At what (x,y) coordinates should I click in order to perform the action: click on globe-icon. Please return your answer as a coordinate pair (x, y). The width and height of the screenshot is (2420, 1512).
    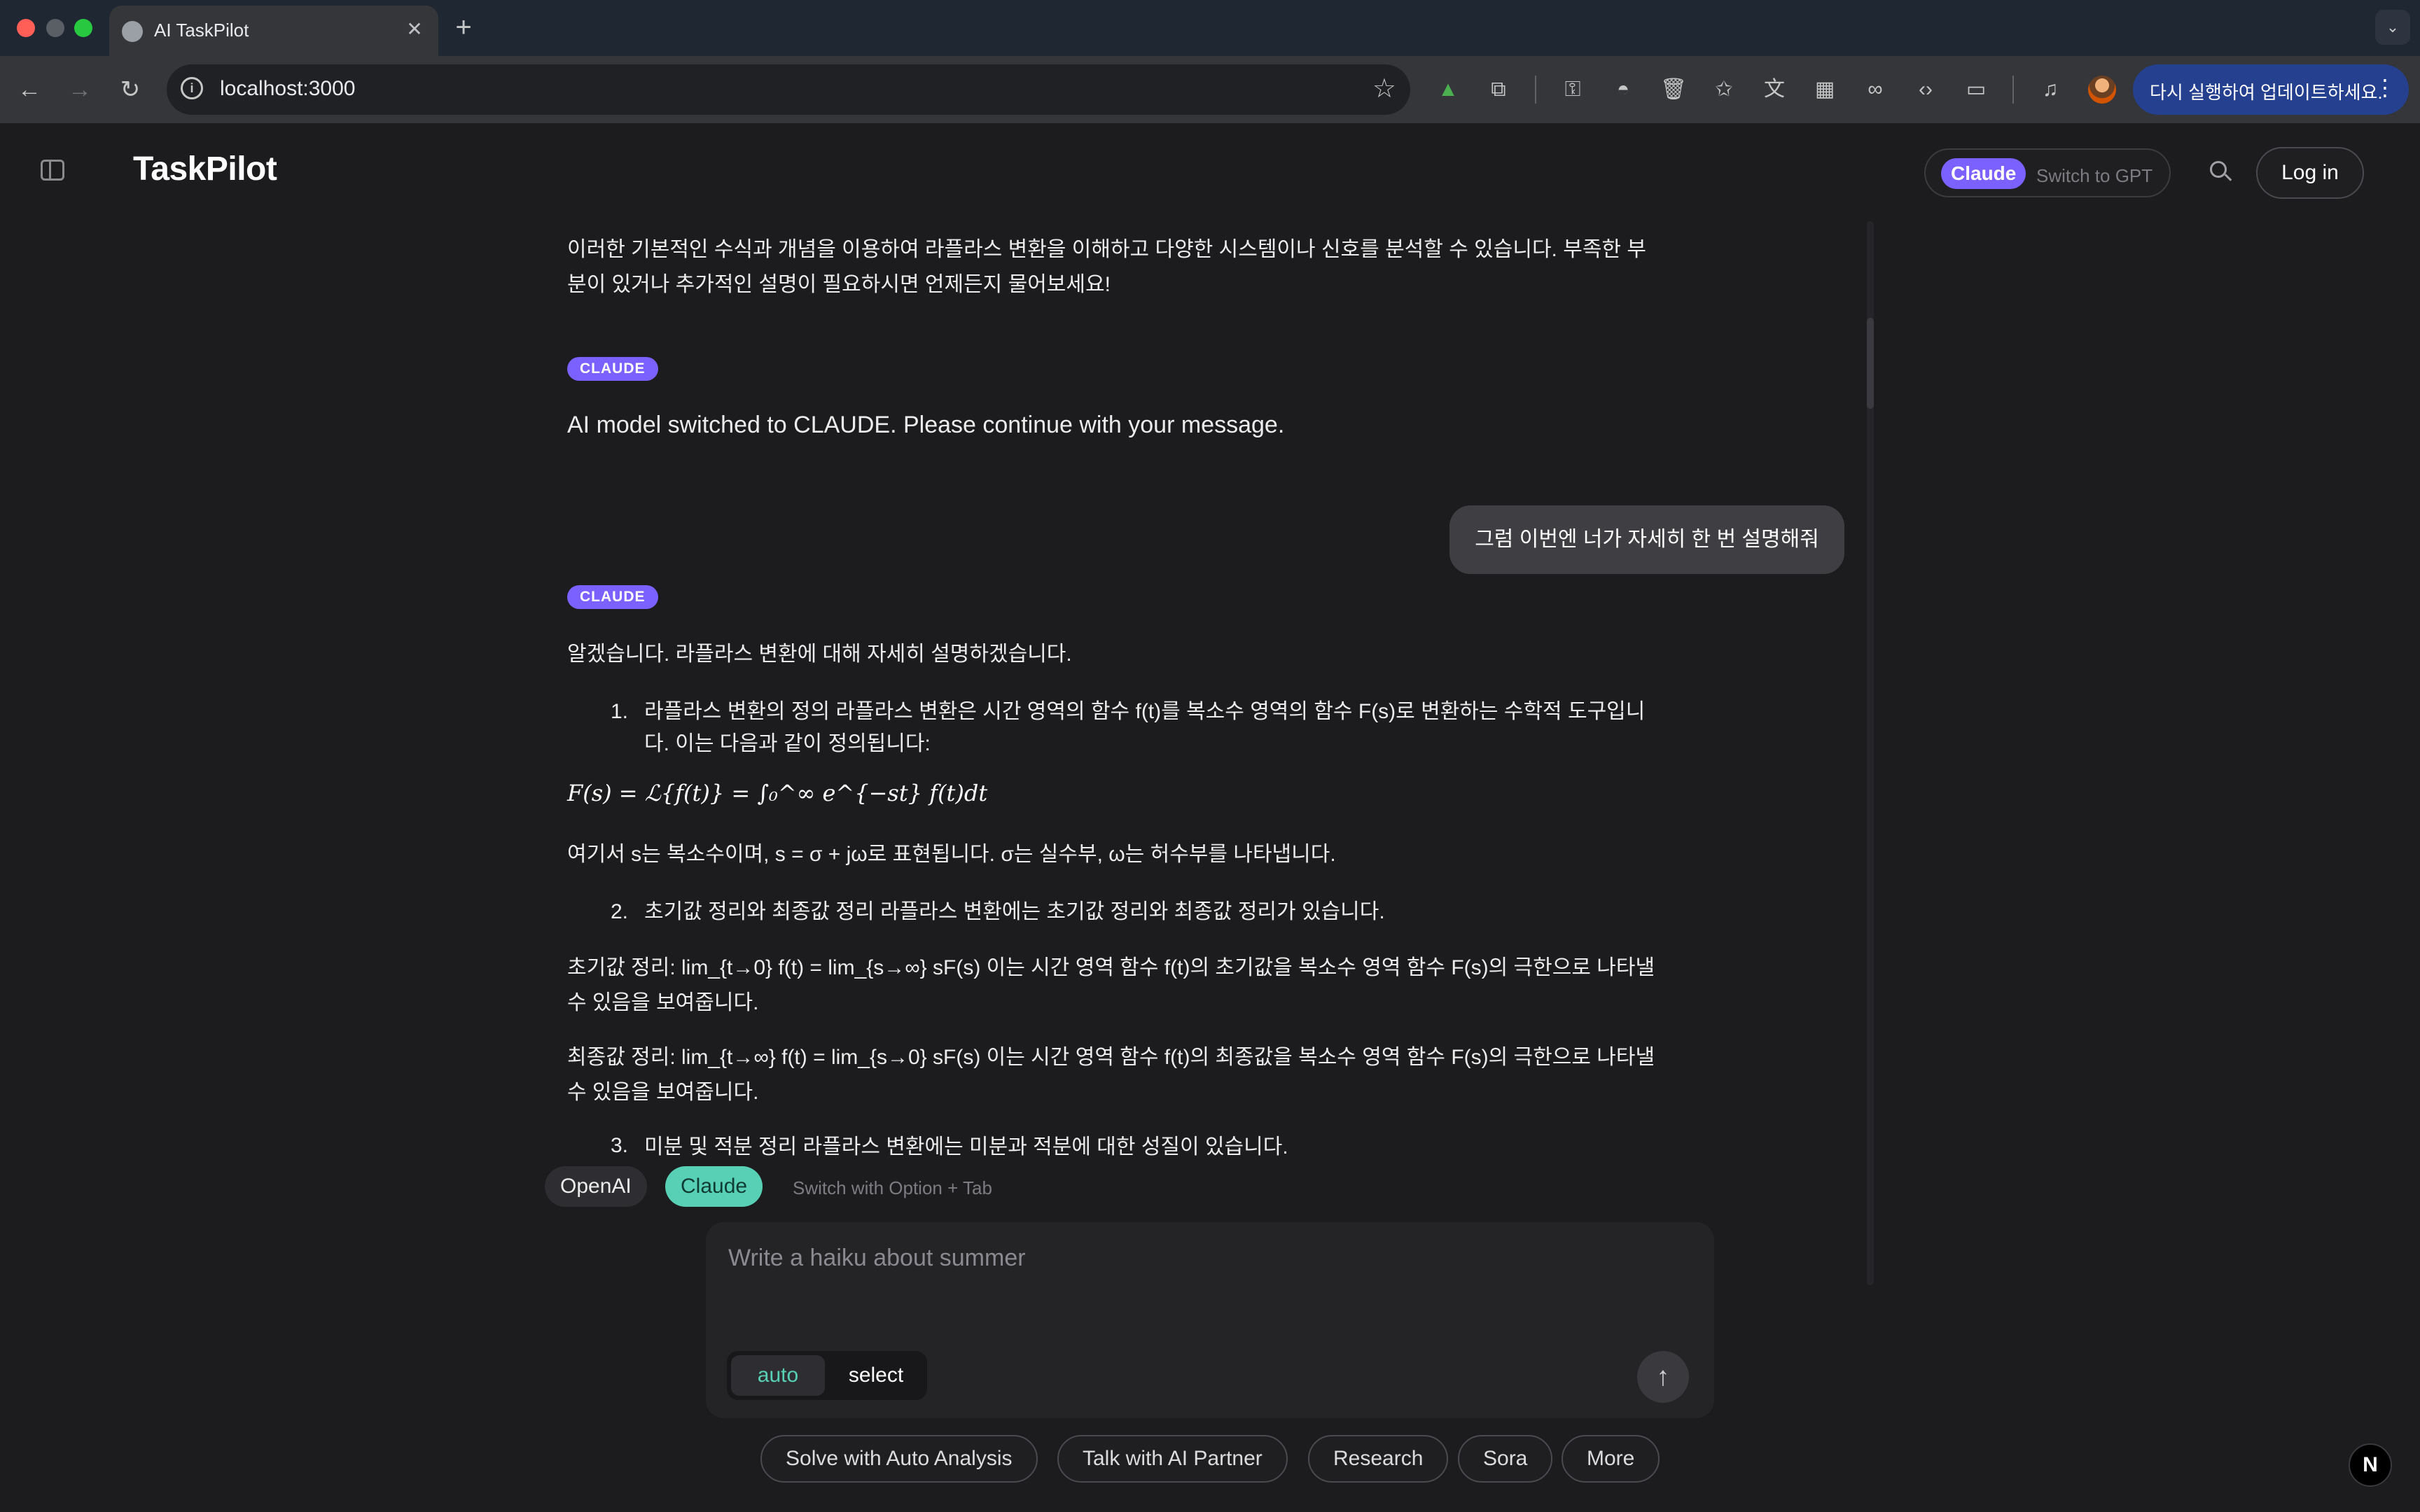
    Looking at the image, I should click on (132, 31).